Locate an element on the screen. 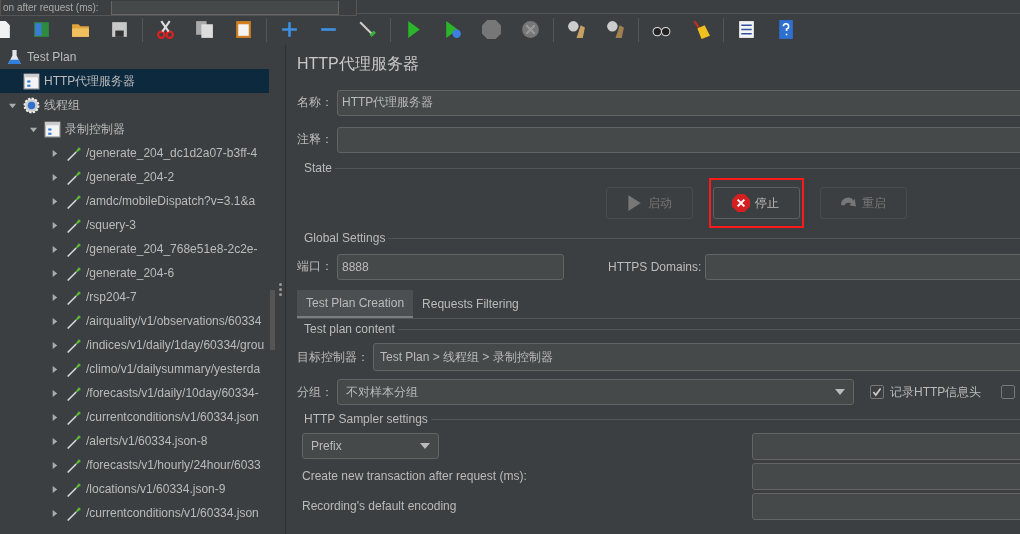 This screenshot has height=534, width=1020. tree-item-label: /airquality/v1/observations/60334 is located at coordinates (174, 321).